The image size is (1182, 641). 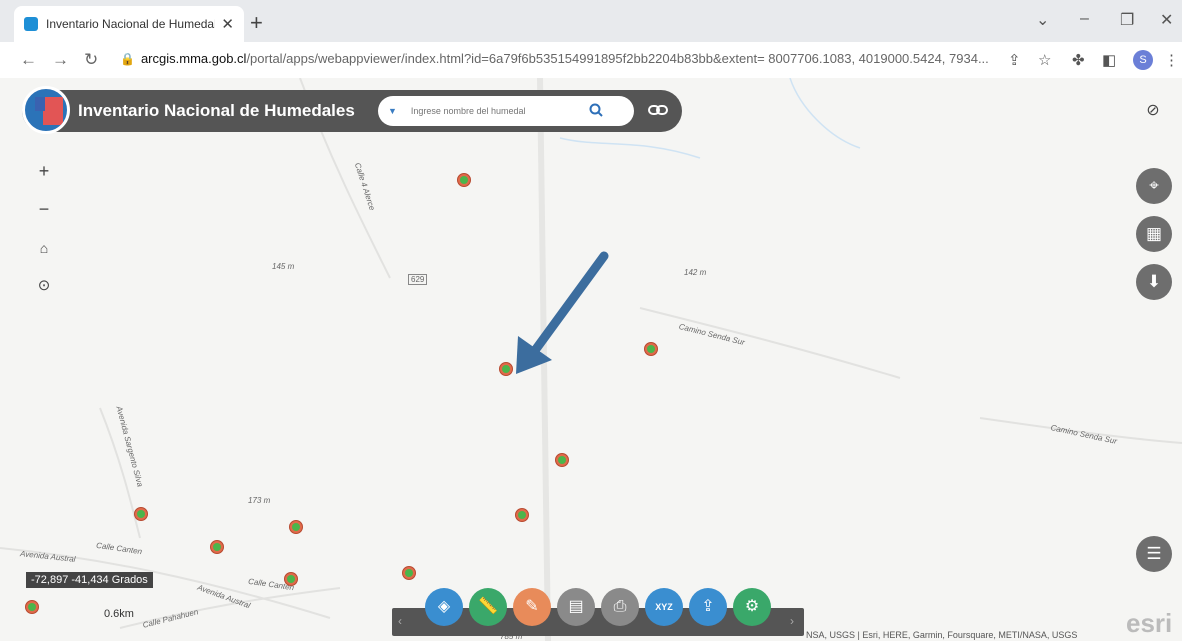 What do you see at coordinates (31, 24) in the screenshot?
I see `favicon-icon` at bounding box center [31, 24].